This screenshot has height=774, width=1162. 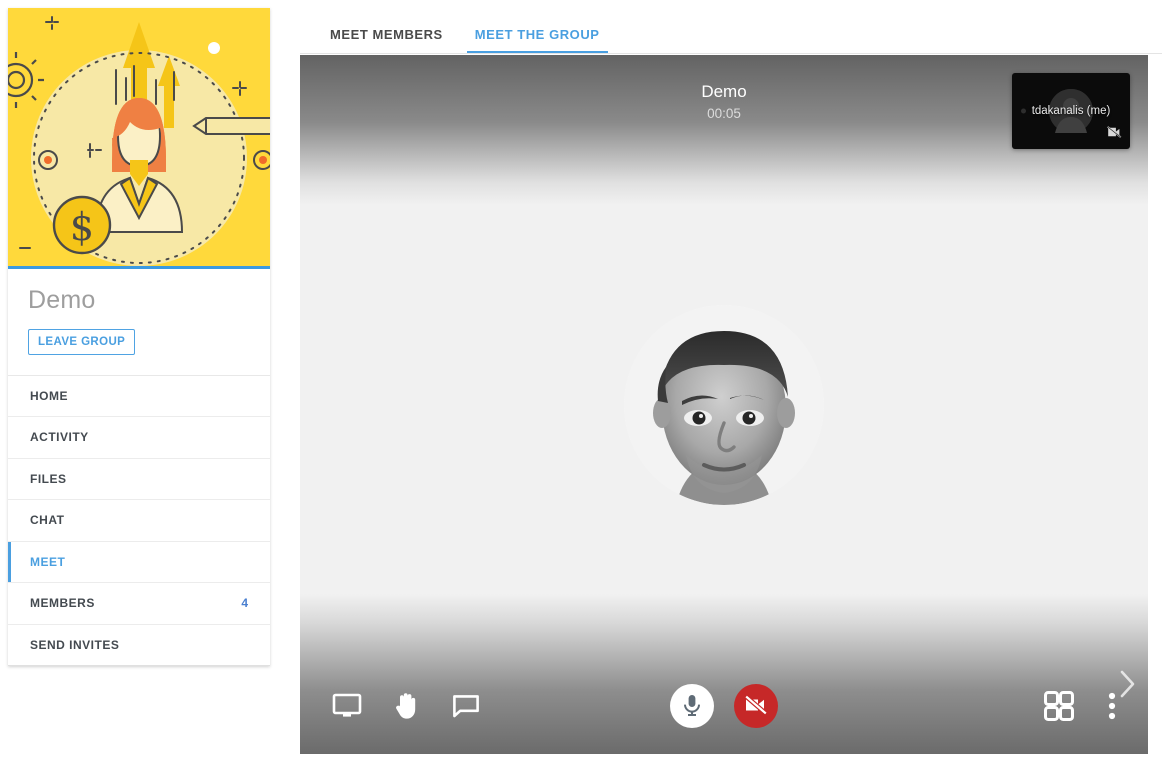 I want to click on chat-icon, so click(x=466, y=706).